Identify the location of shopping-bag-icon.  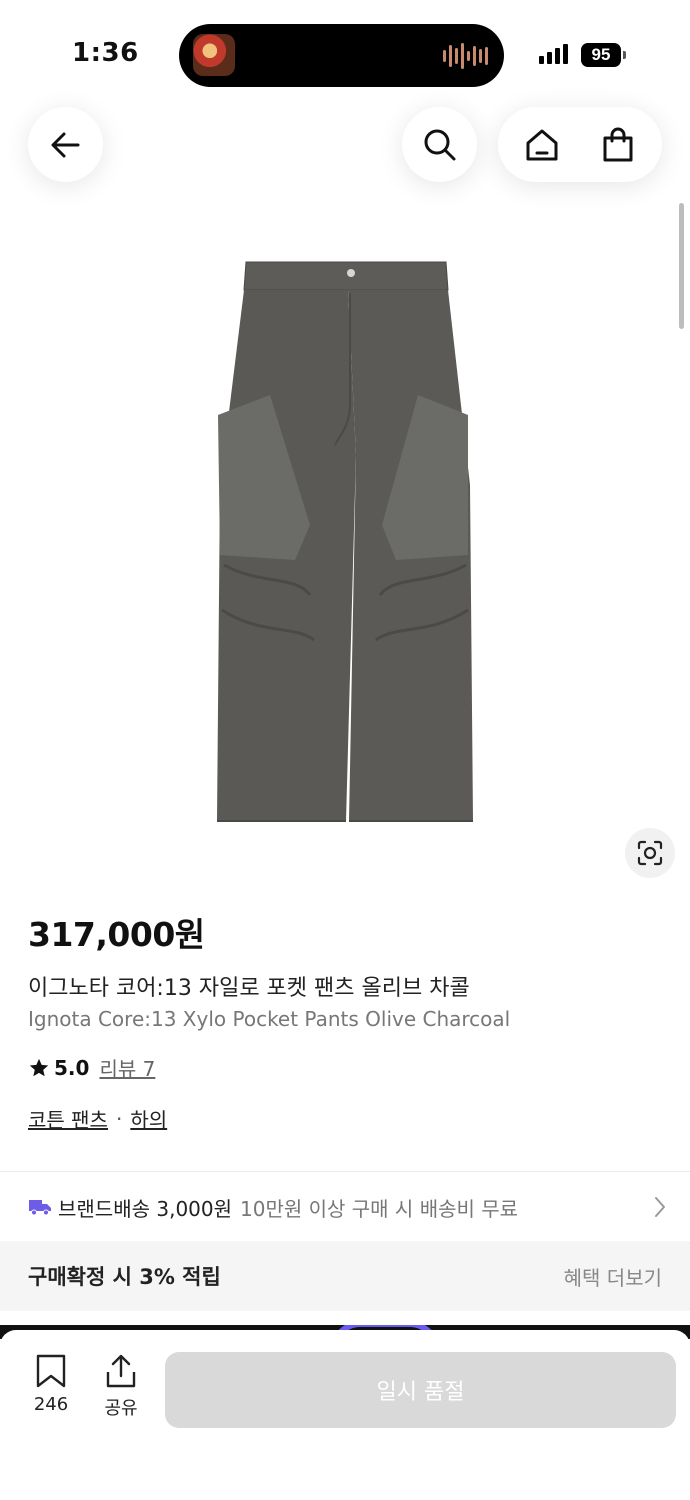
(618, 144).